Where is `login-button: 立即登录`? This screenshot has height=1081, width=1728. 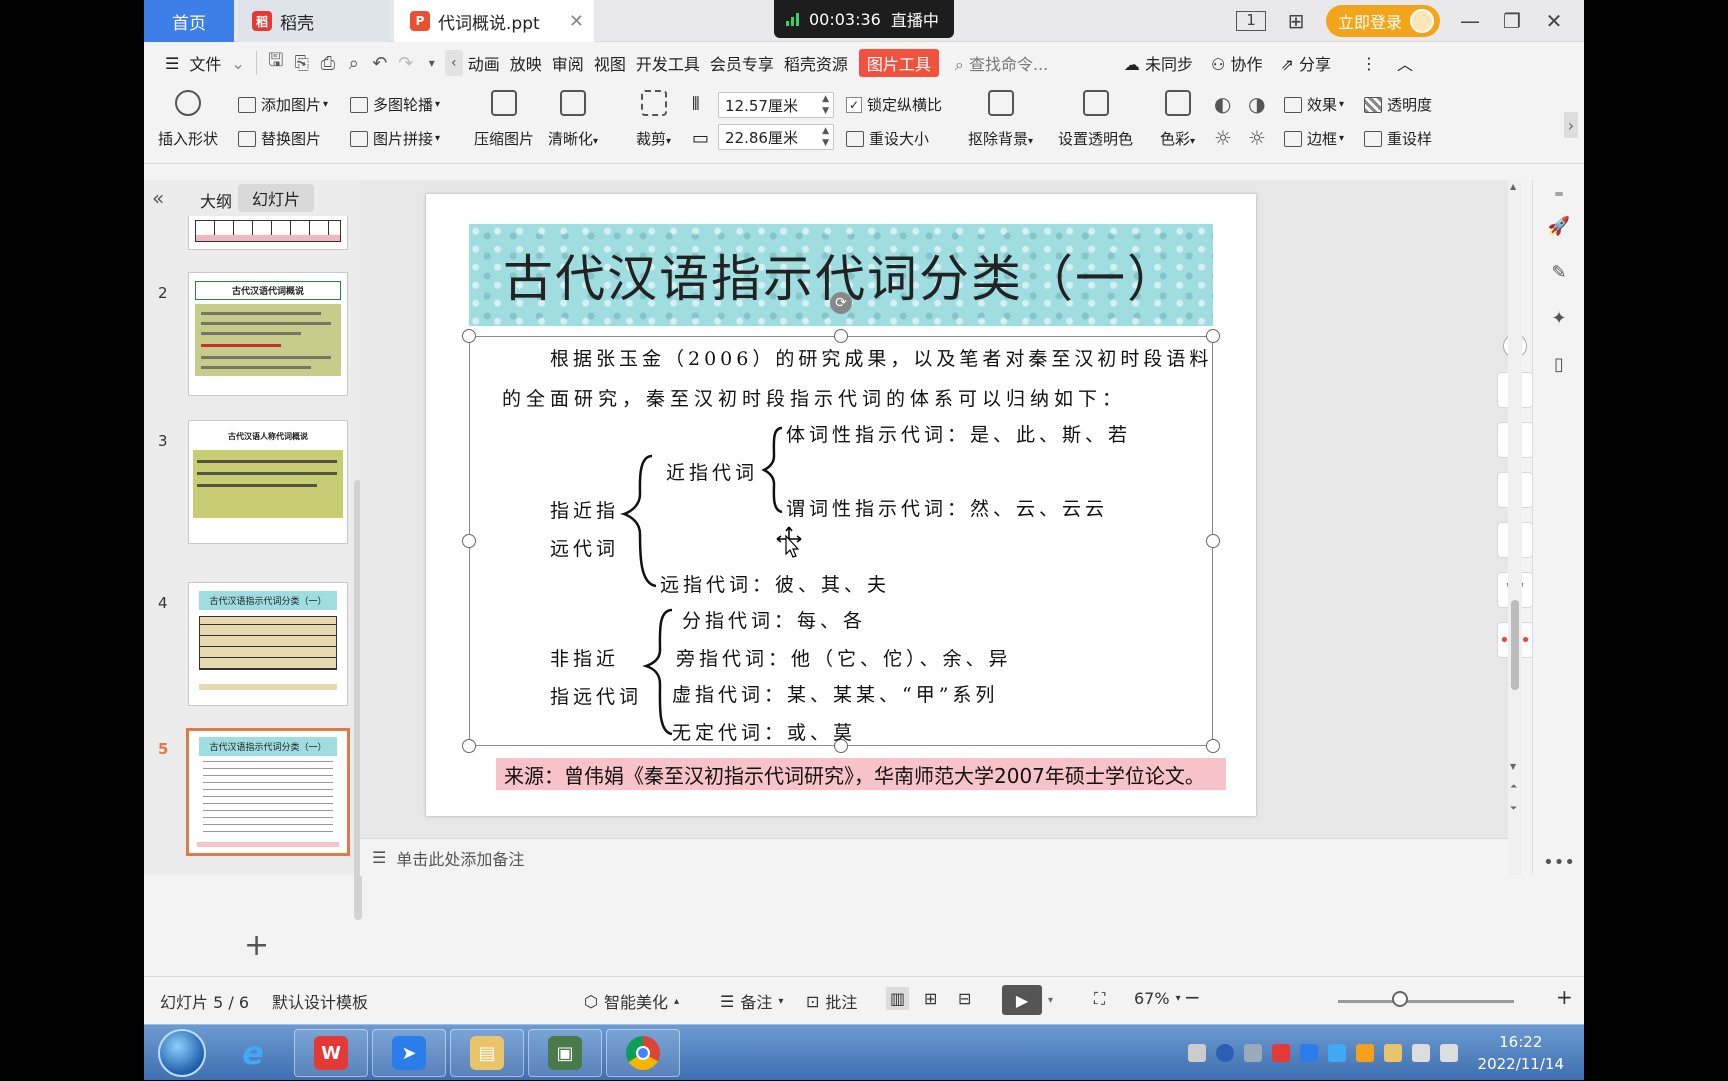
login-button: 立即登录 is located at coordinates (1382, 21).